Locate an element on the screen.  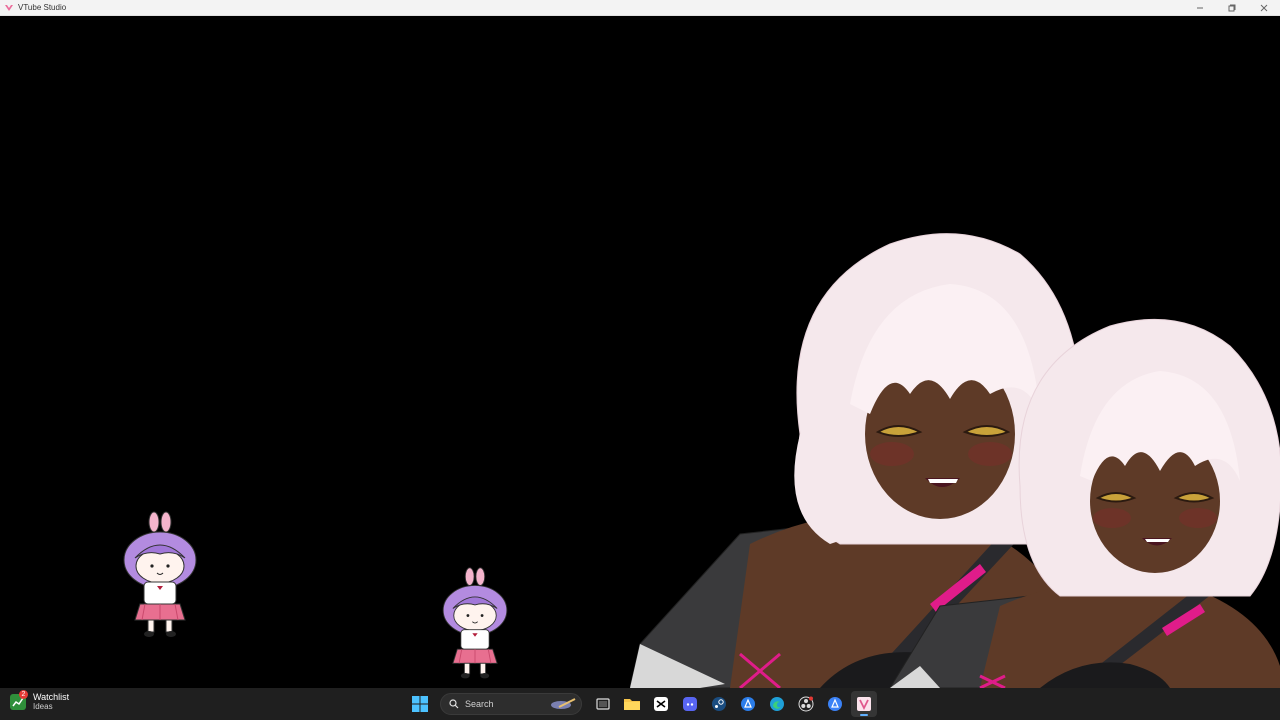
bluestacks-x-button is located at coordinates (835, 704).